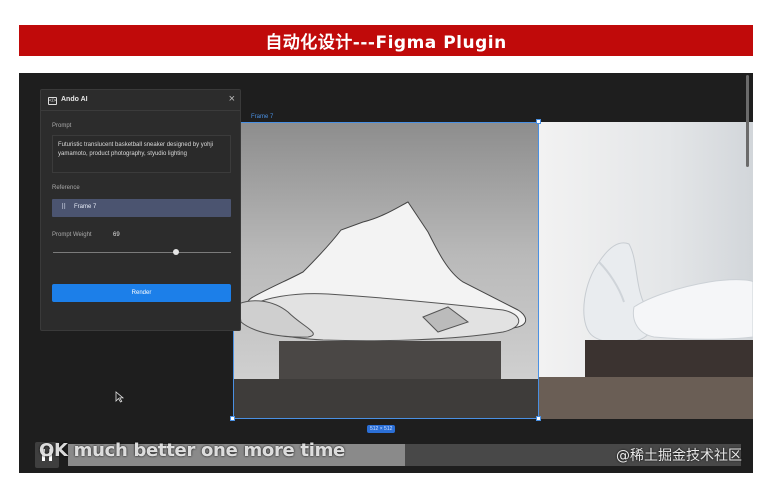  I want to click on plugin-title: Ando AI, so click(74, 99).